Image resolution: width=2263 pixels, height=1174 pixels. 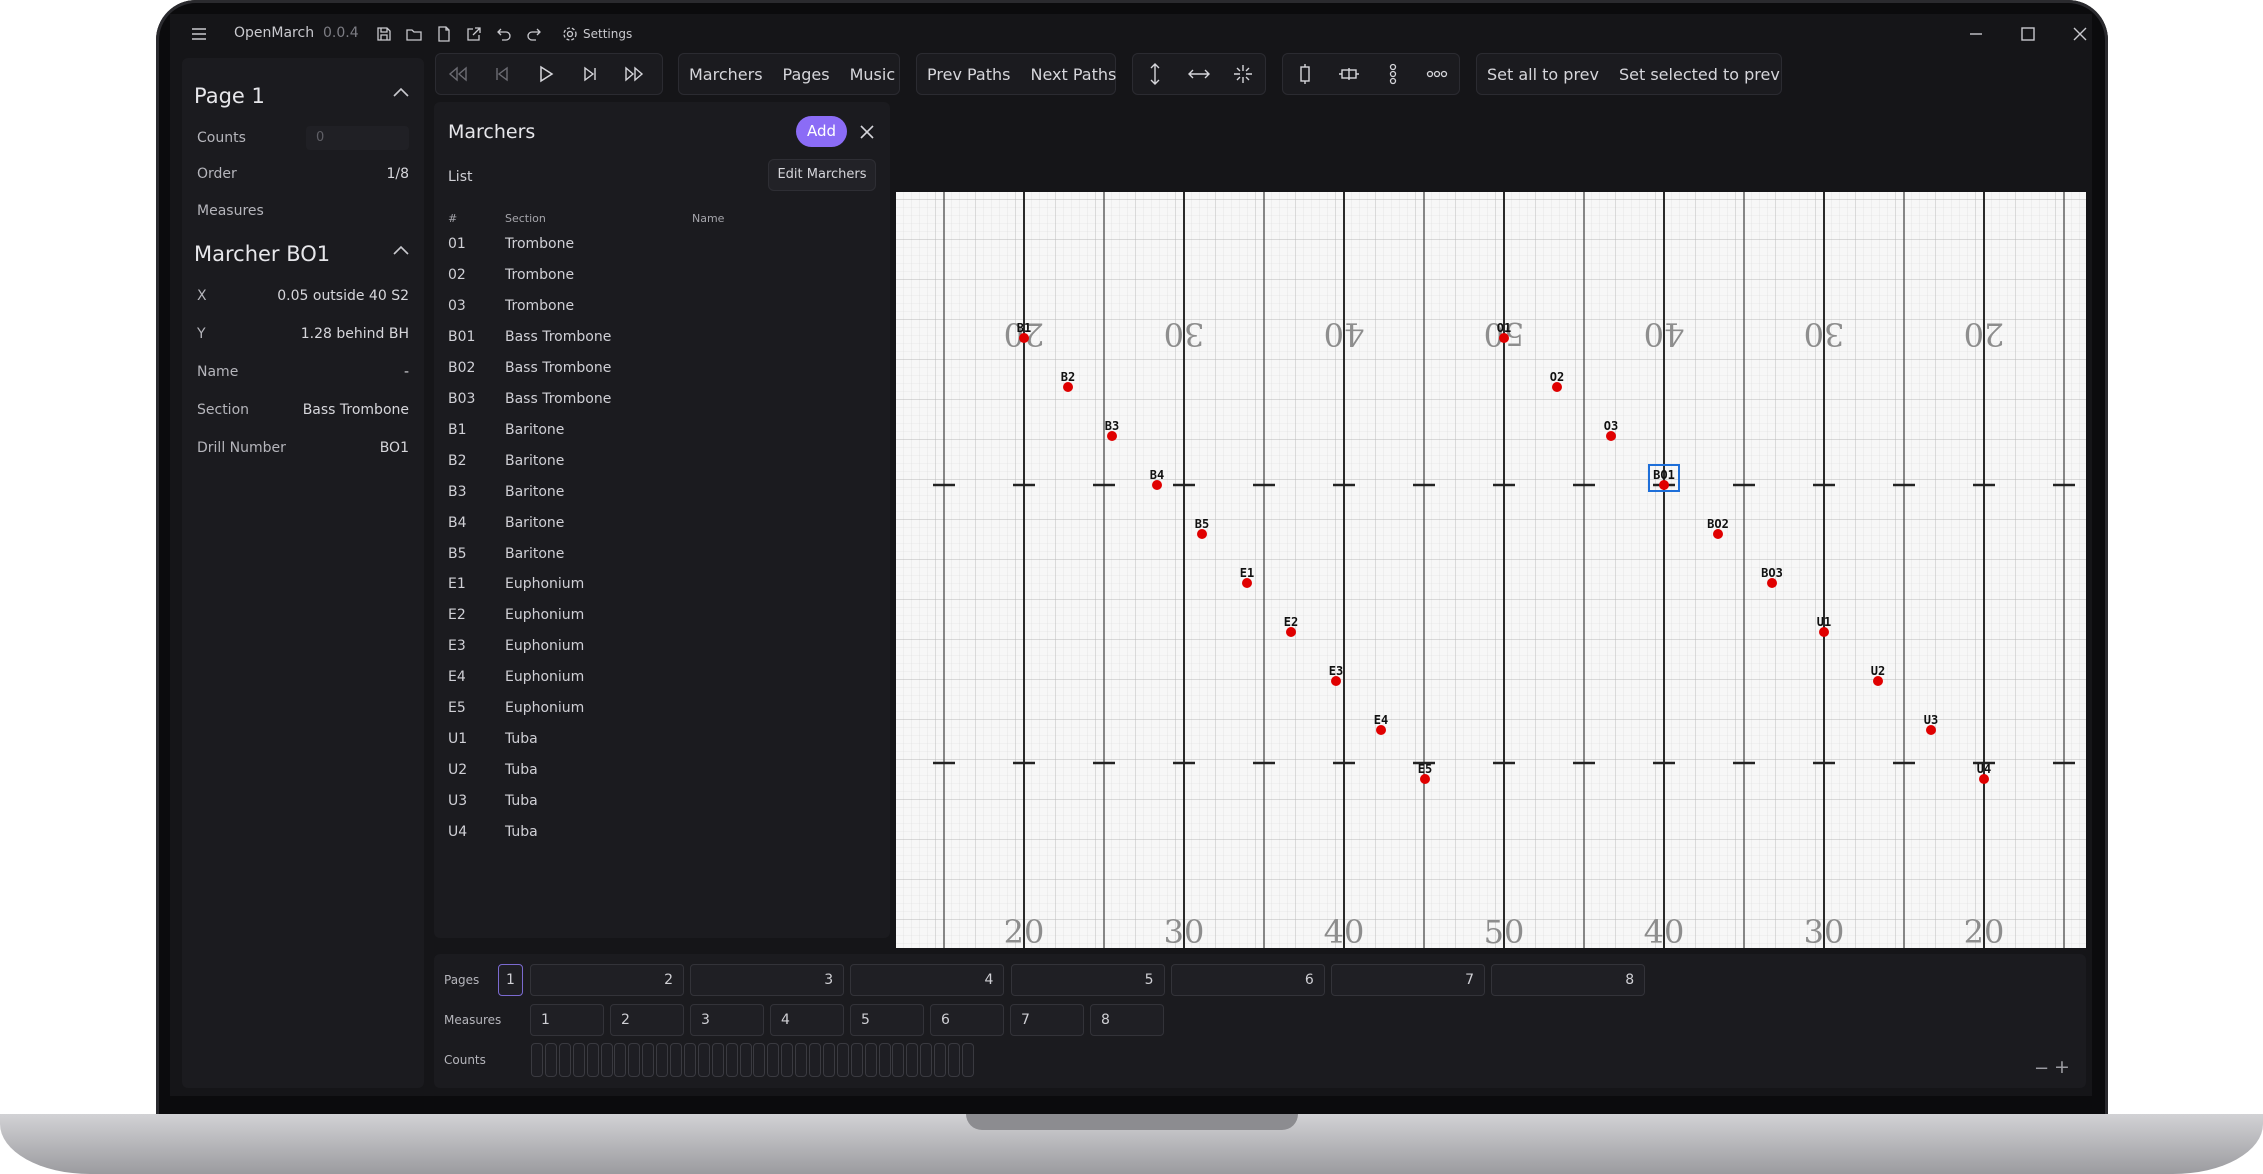 I want to click on open-folder-icon, so click(x=414, y=34).